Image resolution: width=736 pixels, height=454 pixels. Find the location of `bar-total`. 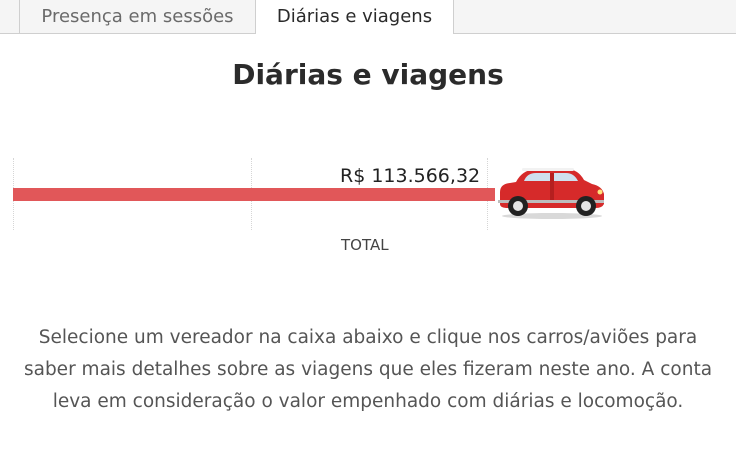

bar-total is located at coordinates (254, 194).